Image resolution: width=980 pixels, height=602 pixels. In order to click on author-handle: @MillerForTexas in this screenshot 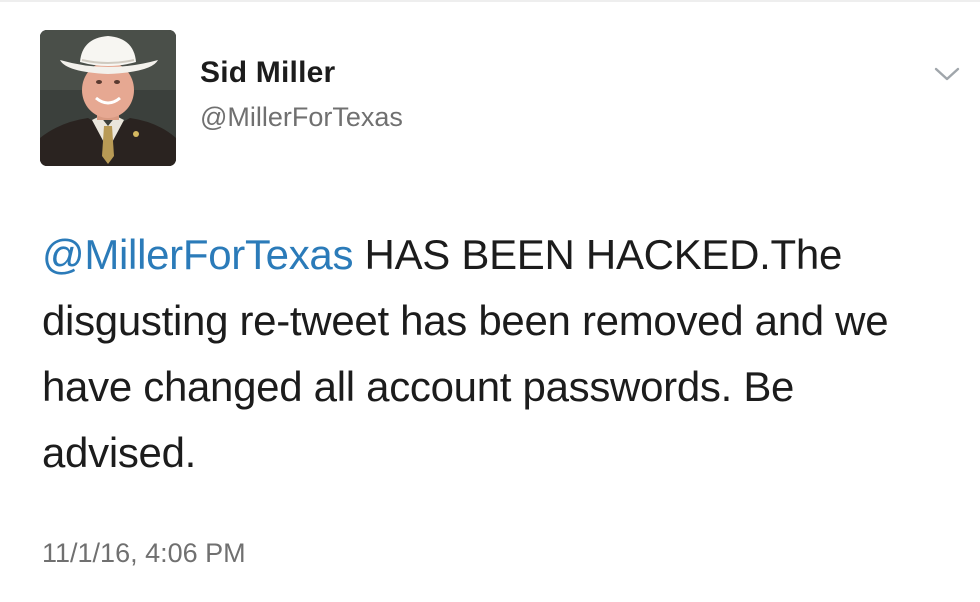, I will do `click(301, 117)`.